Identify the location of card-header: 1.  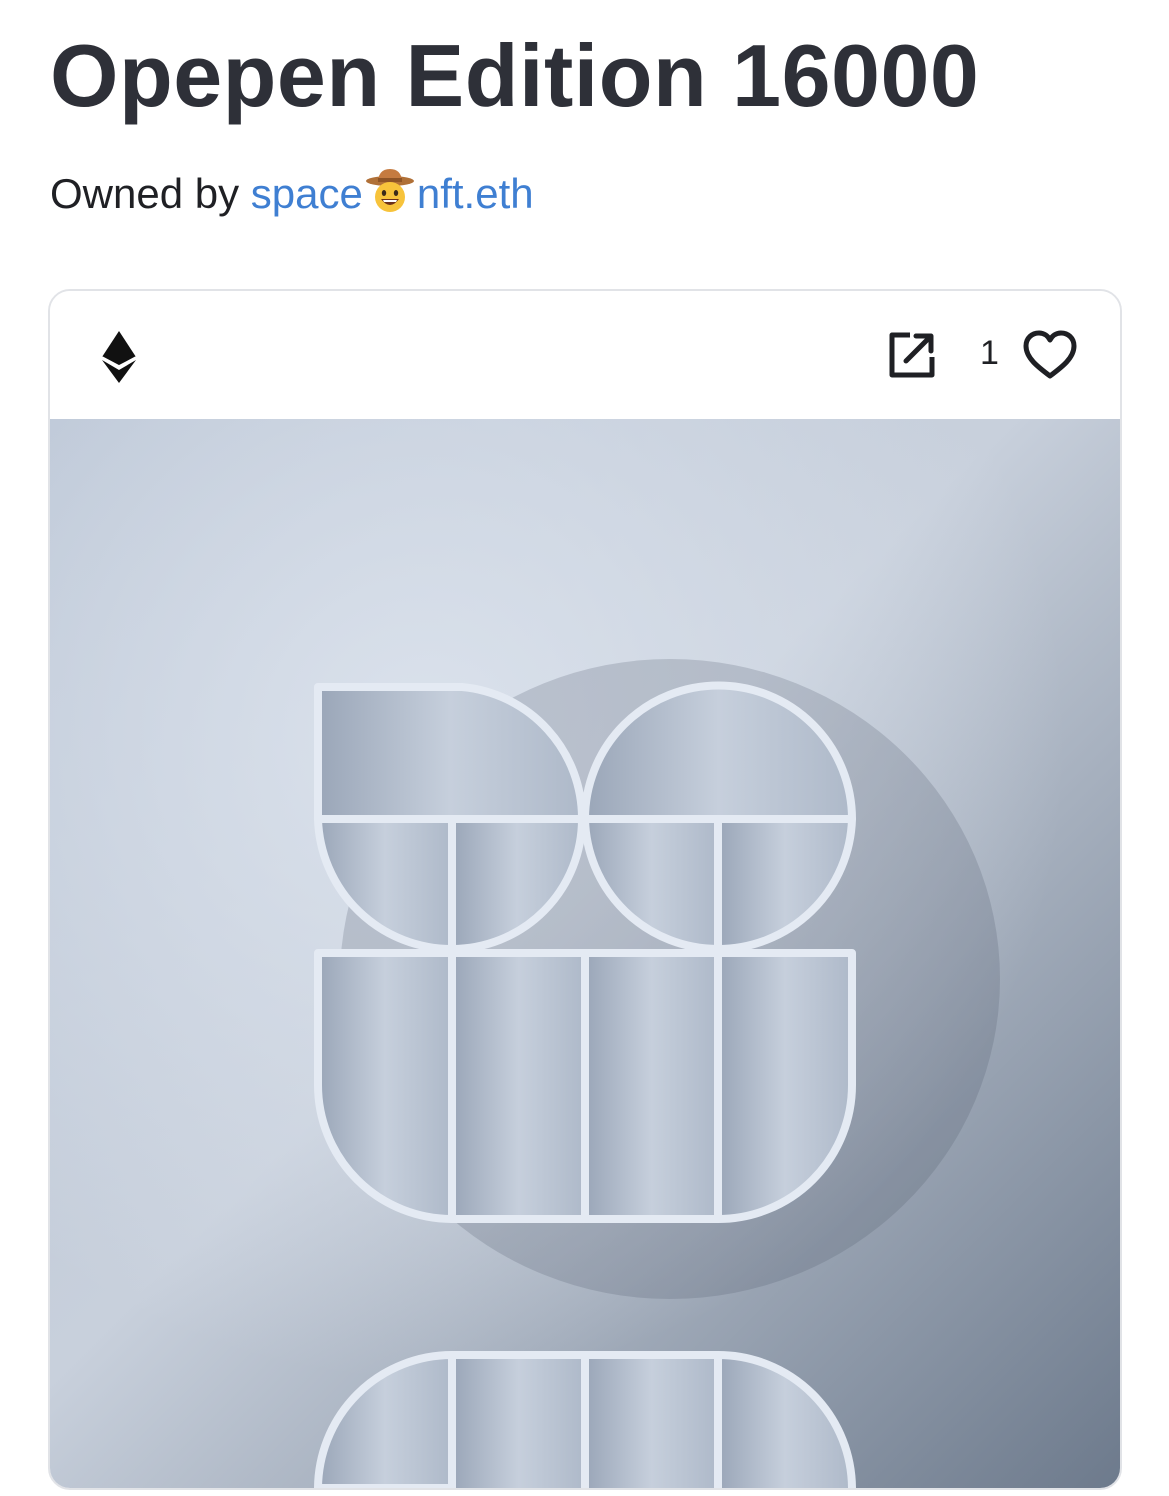
(585, 355).